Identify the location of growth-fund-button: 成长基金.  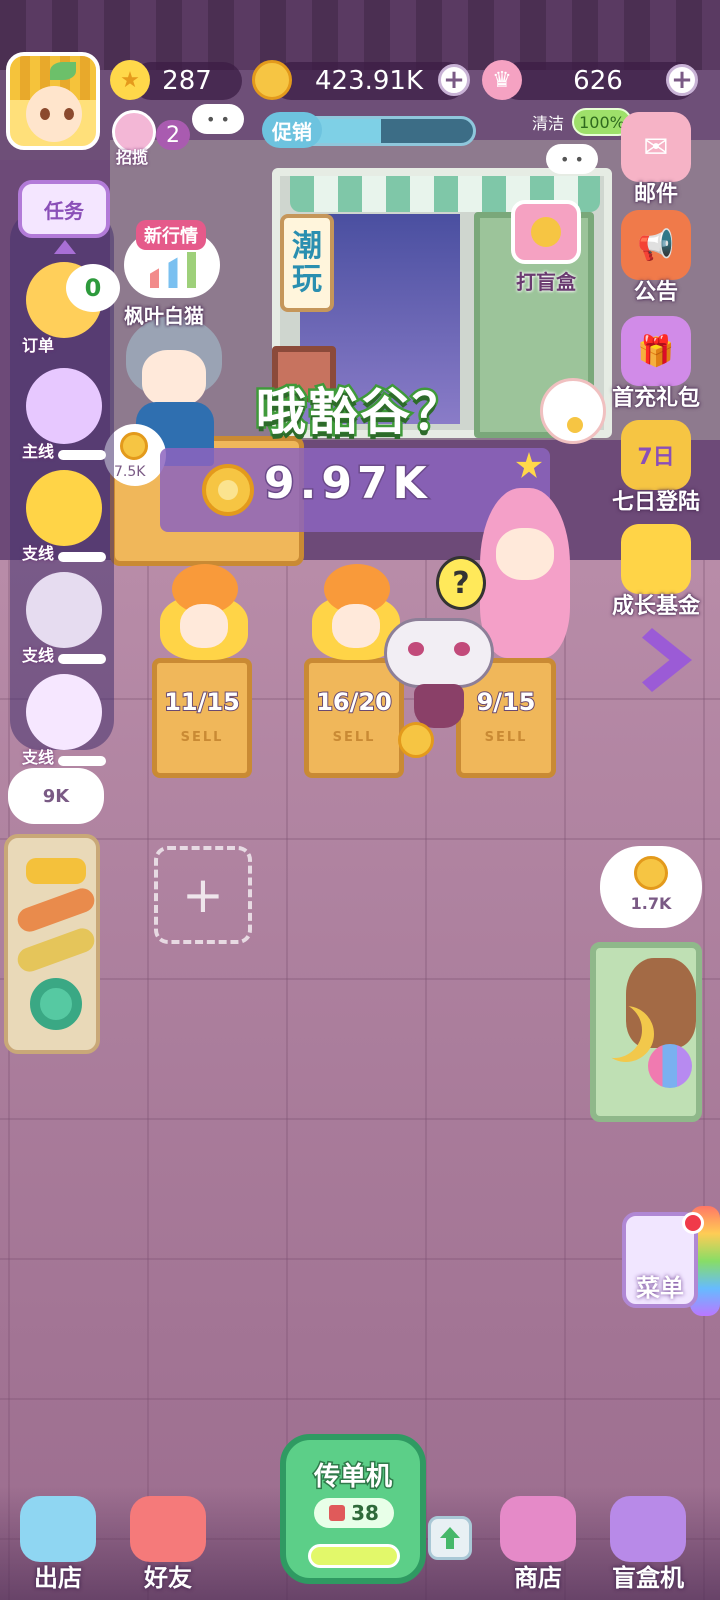
(656, 572).